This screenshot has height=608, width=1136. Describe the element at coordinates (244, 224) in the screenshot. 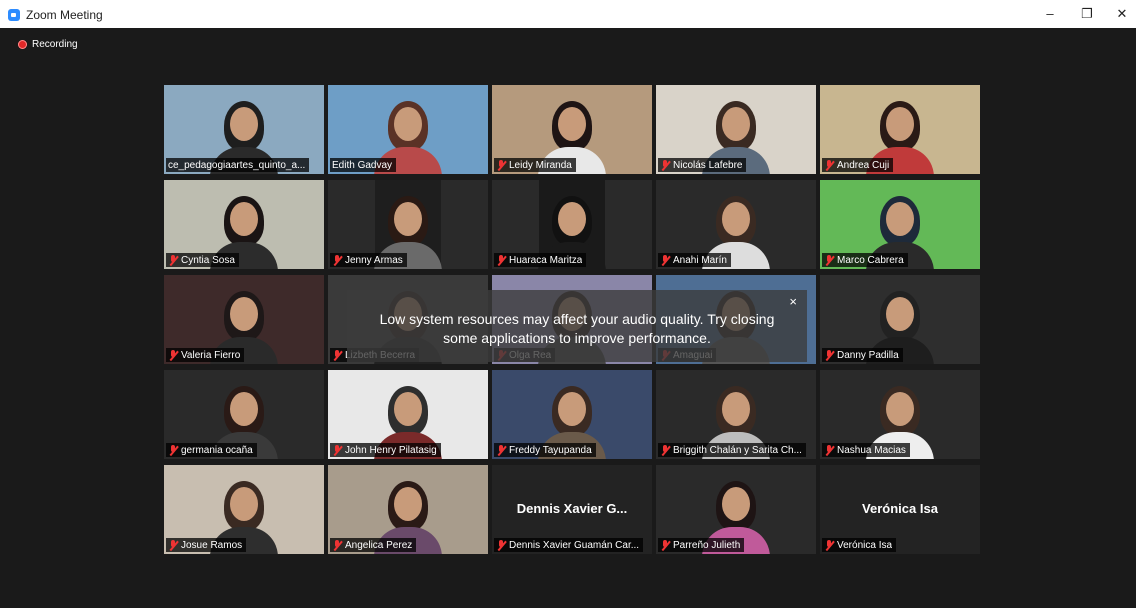

I see `participant-tile: Cyntia Sosa` at that location.